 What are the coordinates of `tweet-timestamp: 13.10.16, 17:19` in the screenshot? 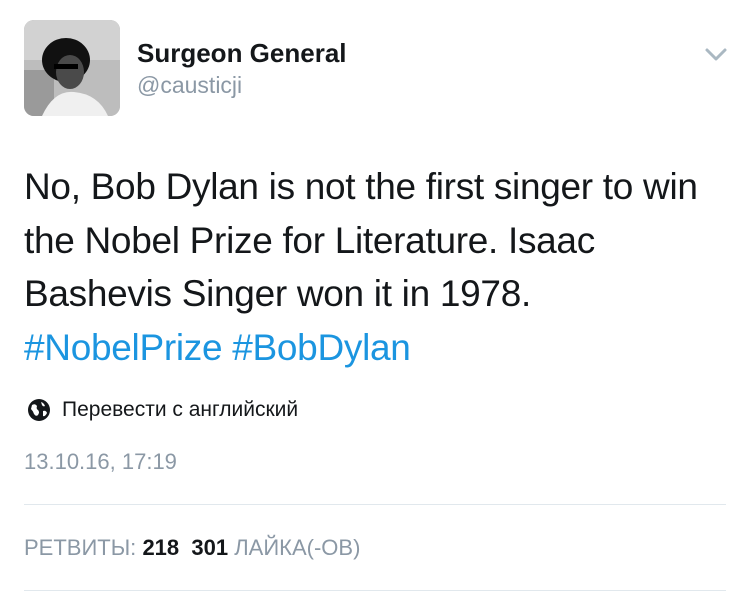 It's located at (100, 462).